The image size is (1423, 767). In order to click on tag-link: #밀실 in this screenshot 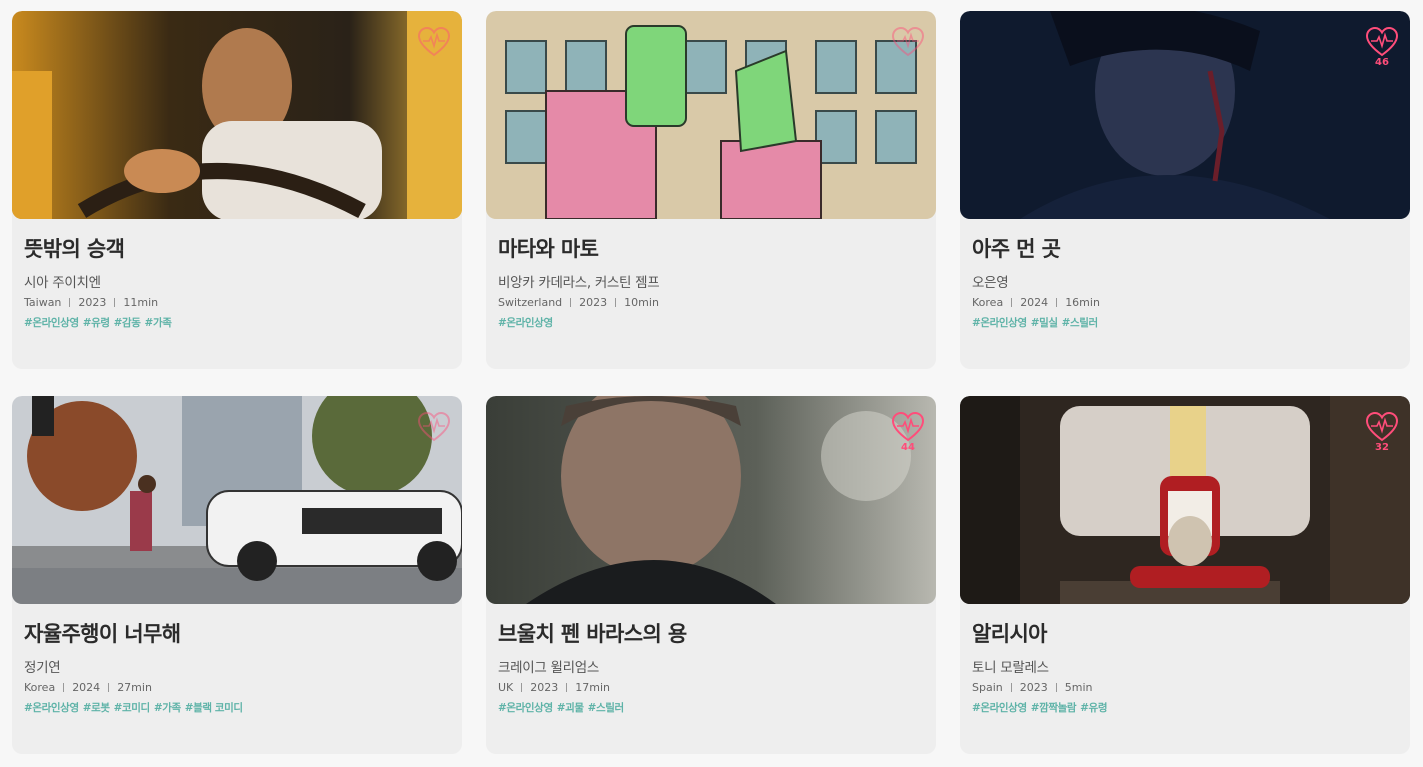, I will do `click(1044, 323)`.